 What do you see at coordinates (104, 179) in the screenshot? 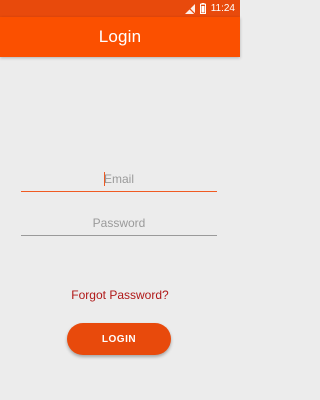
I see `text-cursor` at bounding box center [104, 179].